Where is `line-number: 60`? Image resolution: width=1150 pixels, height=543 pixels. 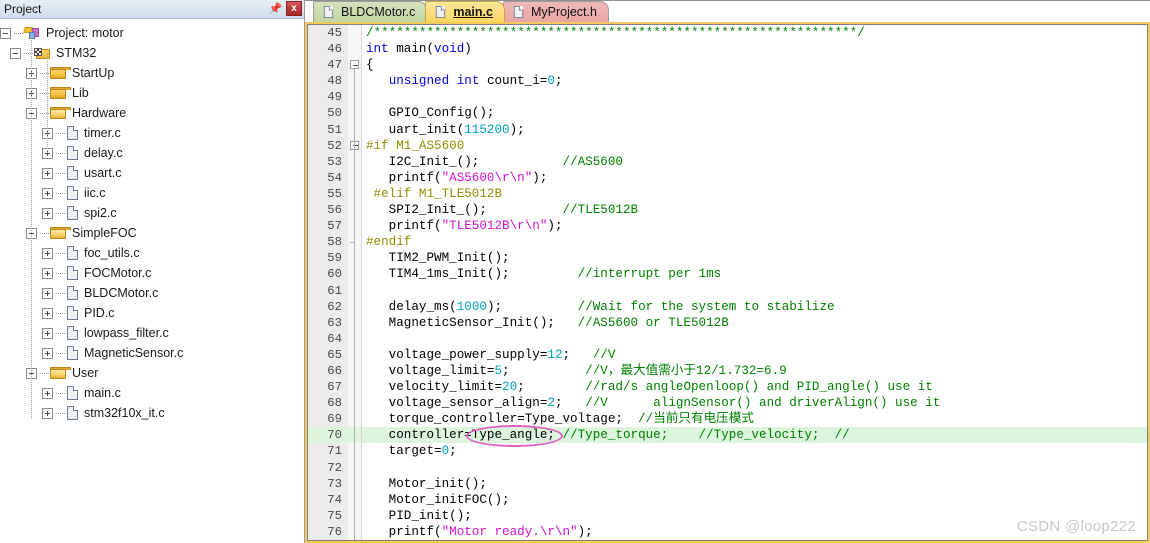 line-number: 60 is located at coordinates (334, 274).